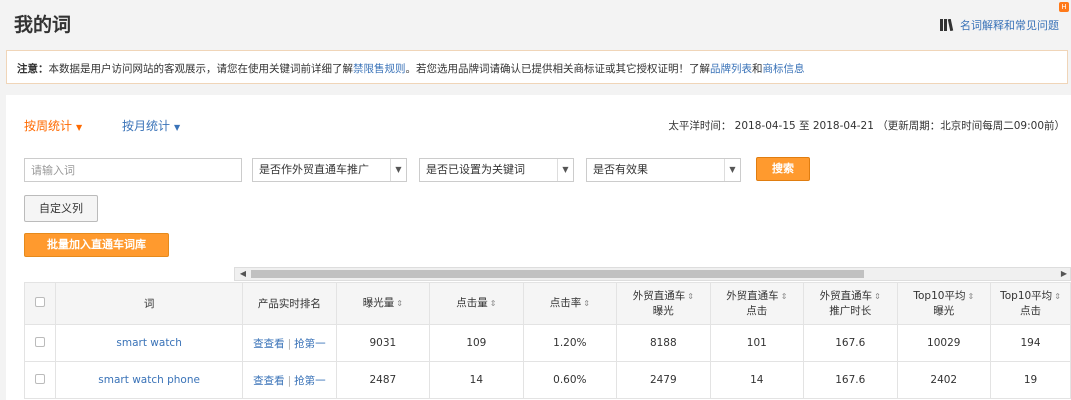  What do you see at coordinates (476, 303) in the screenshot?
I see `col-clicks: 点击量 ⇕` at bounding box center [476, 303].